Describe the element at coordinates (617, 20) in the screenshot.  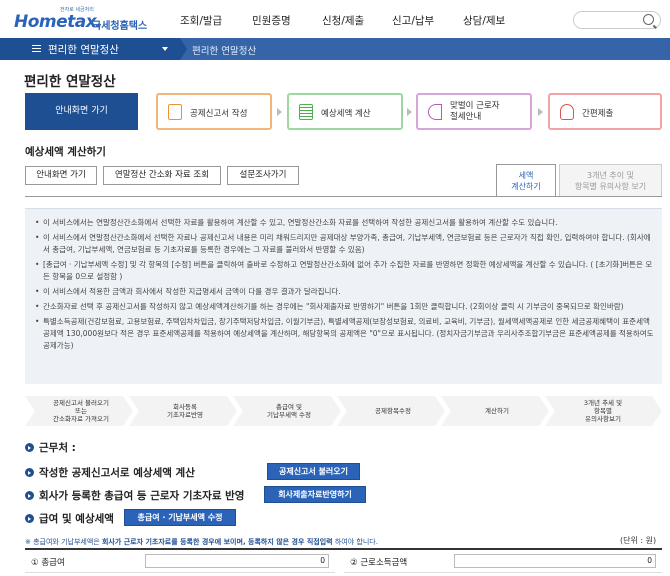
I see `search-input` at that location.